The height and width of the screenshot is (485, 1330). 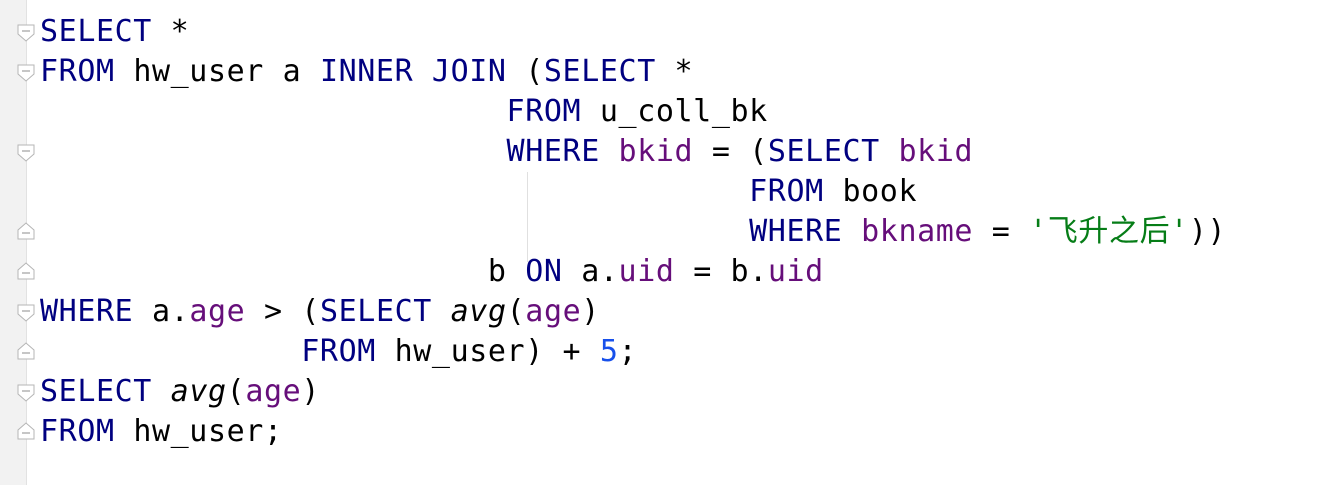 What do you see at coordinates (1207, 231) in the screenshot?
I see `code-text: ))` at bounding box center [1207, 231].